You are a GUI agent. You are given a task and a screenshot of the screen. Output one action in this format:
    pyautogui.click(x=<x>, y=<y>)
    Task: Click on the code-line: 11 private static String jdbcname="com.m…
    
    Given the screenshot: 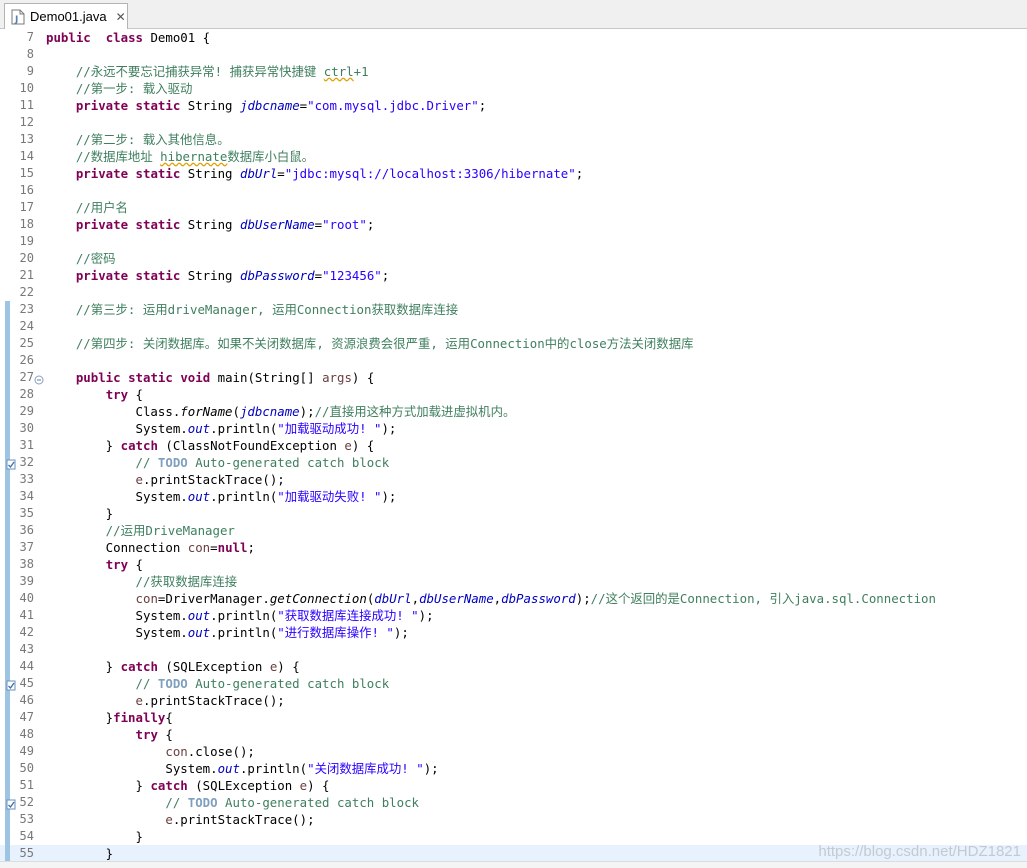 What is the action you would take?
    pyautogui.click(x=513, y=105)
    